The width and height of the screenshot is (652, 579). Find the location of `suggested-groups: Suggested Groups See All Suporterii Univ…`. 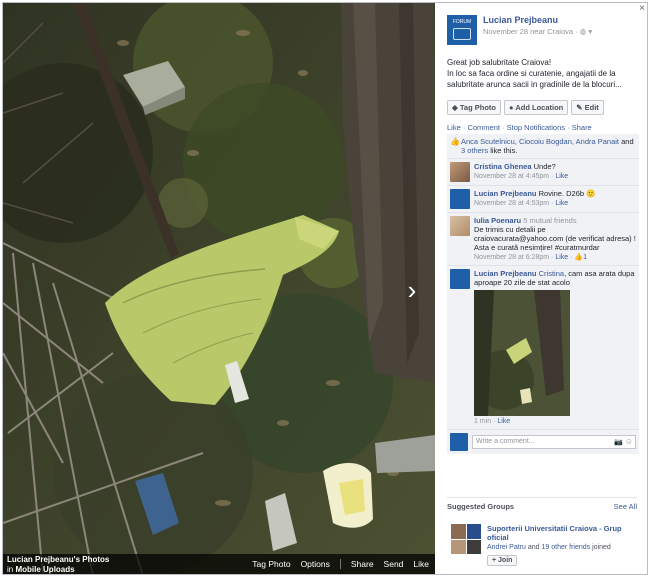

suggested-groups: Suggested Groups See All Suporterii Univ… is located at coordinates (542, 535).